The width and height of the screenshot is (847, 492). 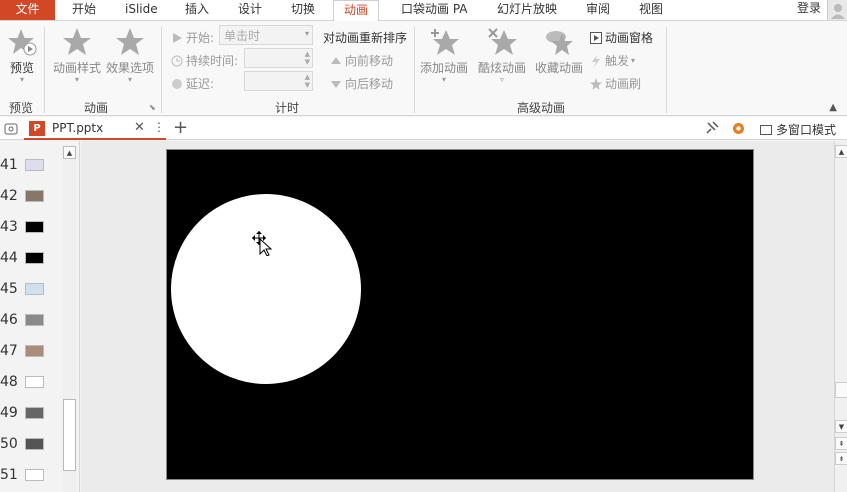 What do you see at coordinates (250, 10) in the screenshot?
I see `tab-design: 设计` at bounding box center [250, 10].